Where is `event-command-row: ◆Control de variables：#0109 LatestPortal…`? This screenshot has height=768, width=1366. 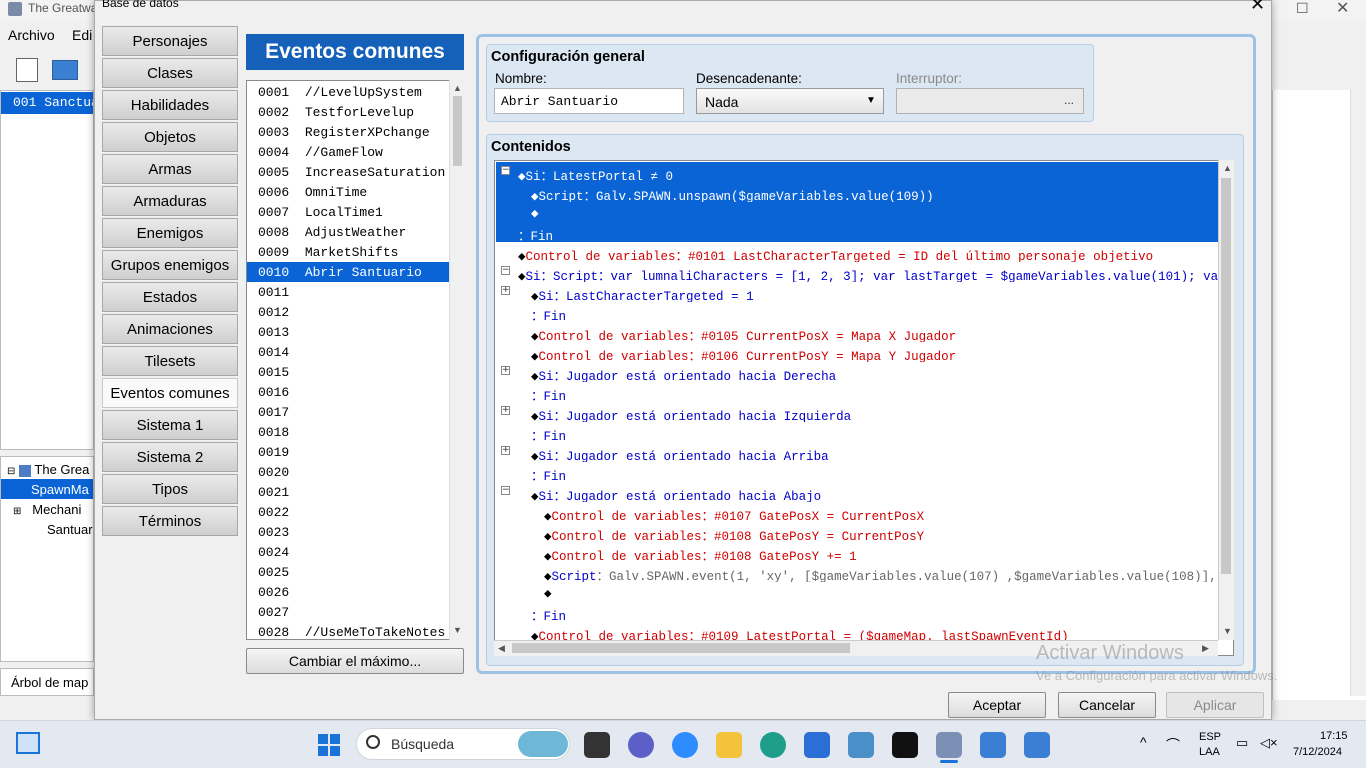
event-command-row: ◆Control de variables：#0109 LatestPortal… is located at coordinates (857, 632).